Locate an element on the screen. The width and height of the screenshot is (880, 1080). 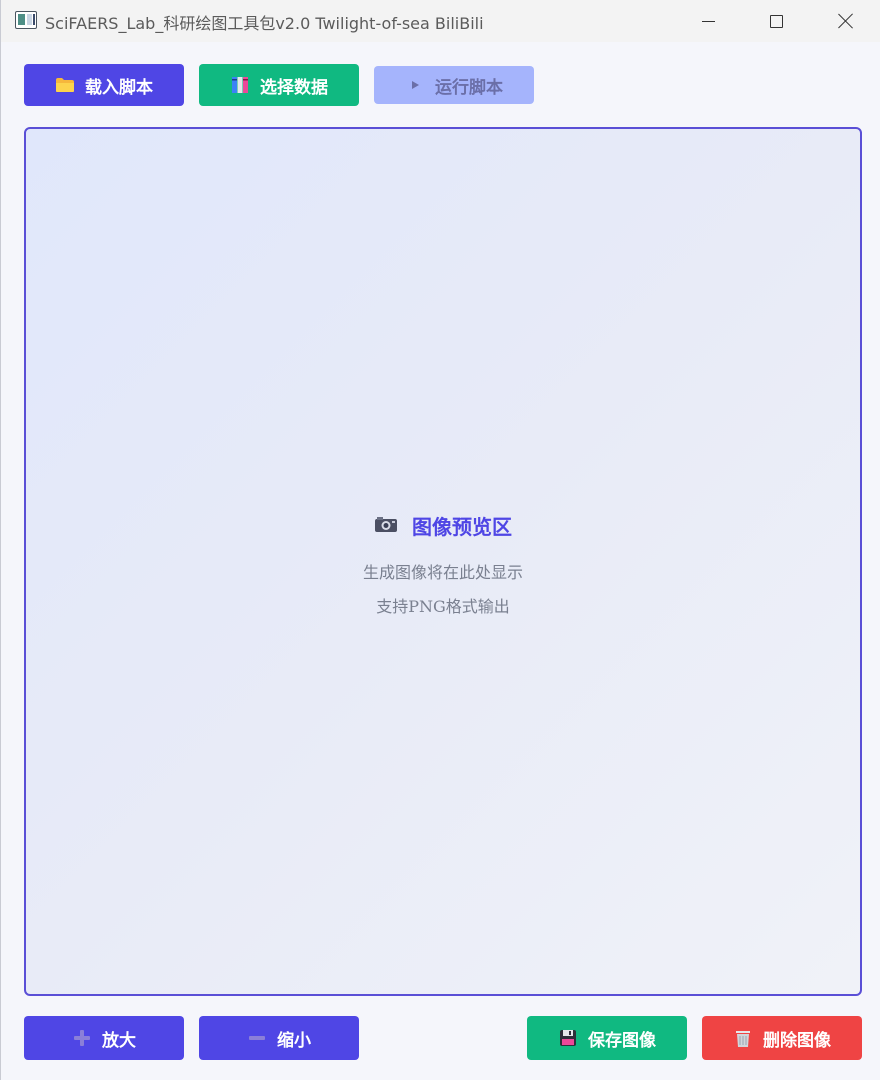
preview-hint-format: 支持PNG格式输出 is located at coordinates (443, 606).